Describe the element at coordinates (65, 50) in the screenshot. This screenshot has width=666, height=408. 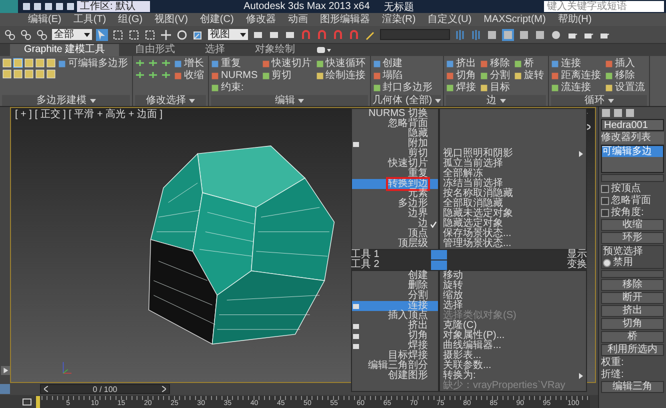
I see `ribbon-tab: Graphite 建模工具` at that location.